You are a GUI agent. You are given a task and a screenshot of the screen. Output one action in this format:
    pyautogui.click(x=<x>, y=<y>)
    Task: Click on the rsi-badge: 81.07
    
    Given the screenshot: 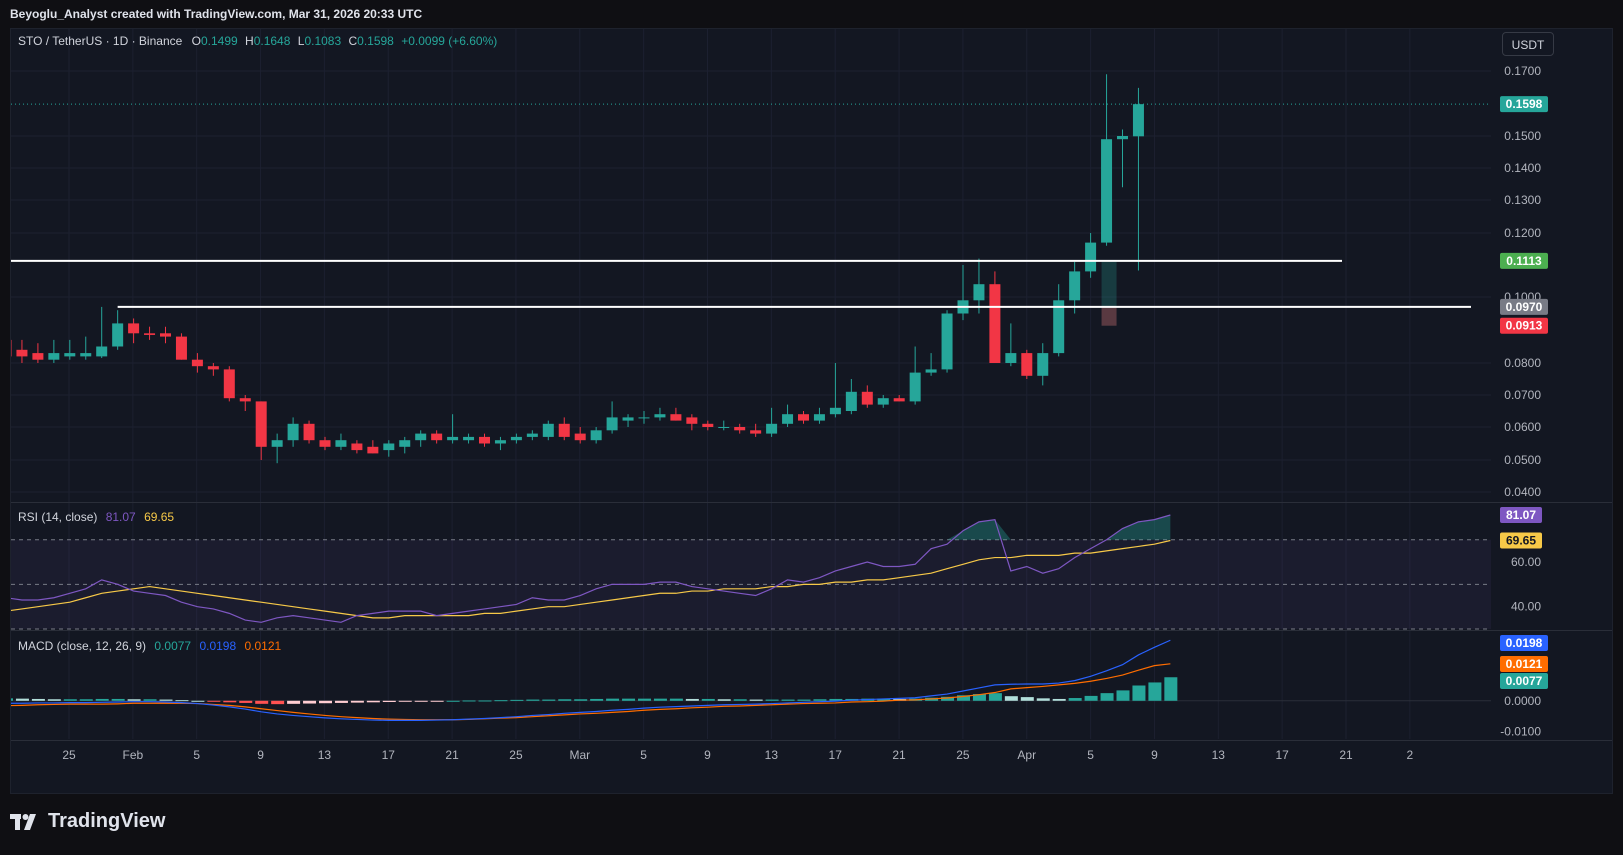 What is the action you would take?
    pyautogui.click(x=1521, y=515)
    